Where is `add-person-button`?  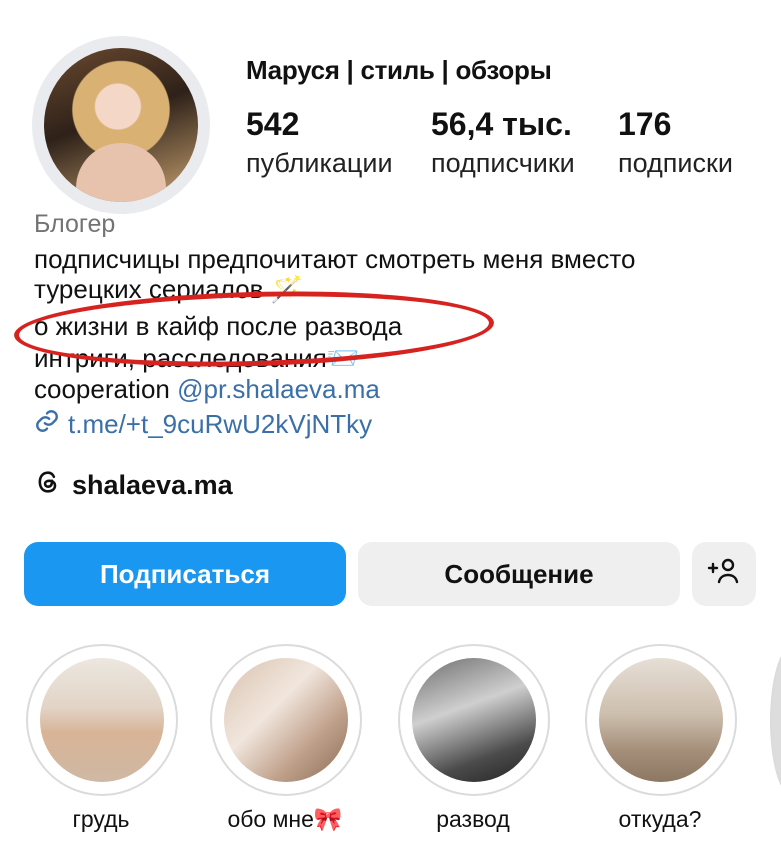 add-person-button is located at coordinates (724, 574).